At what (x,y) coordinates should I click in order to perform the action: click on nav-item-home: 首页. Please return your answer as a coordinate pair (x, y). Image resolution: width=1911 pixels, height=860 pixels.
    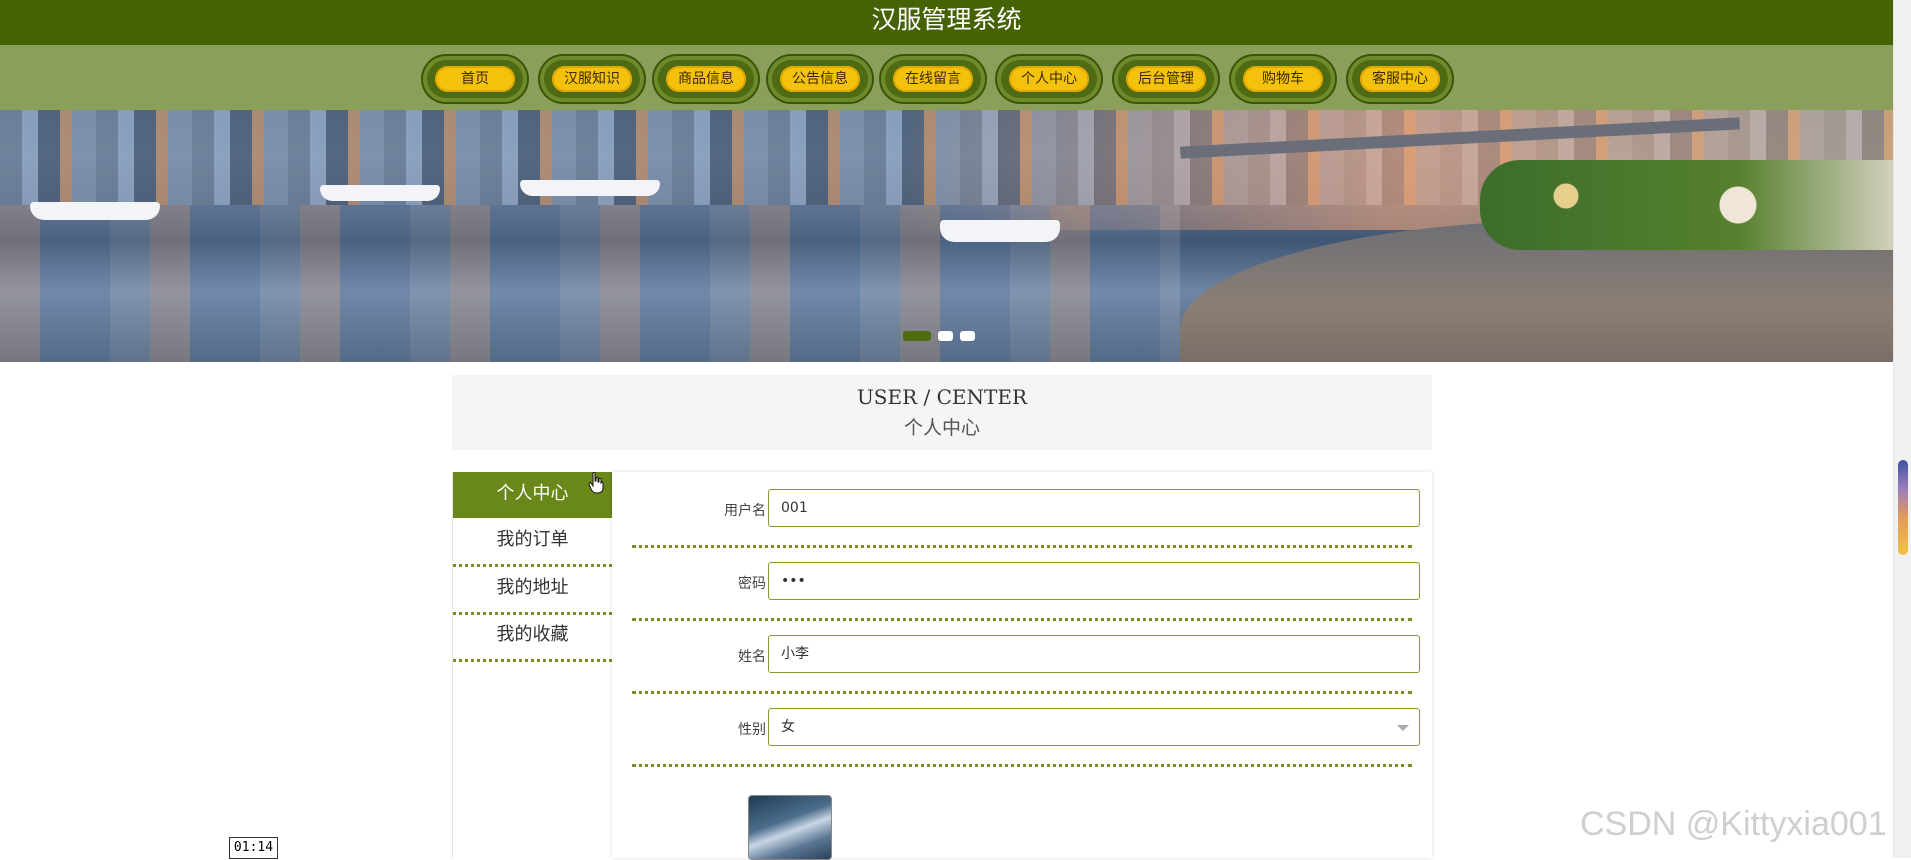
    Looking at the image, I should click on (475, 79).